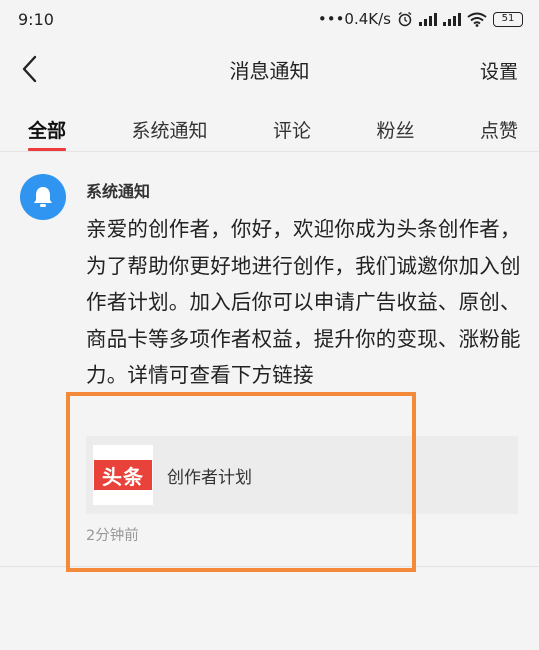 The height and width of the screenshot is (650, 539). I want to click on page-title: 消息通知, so click(269, 70).